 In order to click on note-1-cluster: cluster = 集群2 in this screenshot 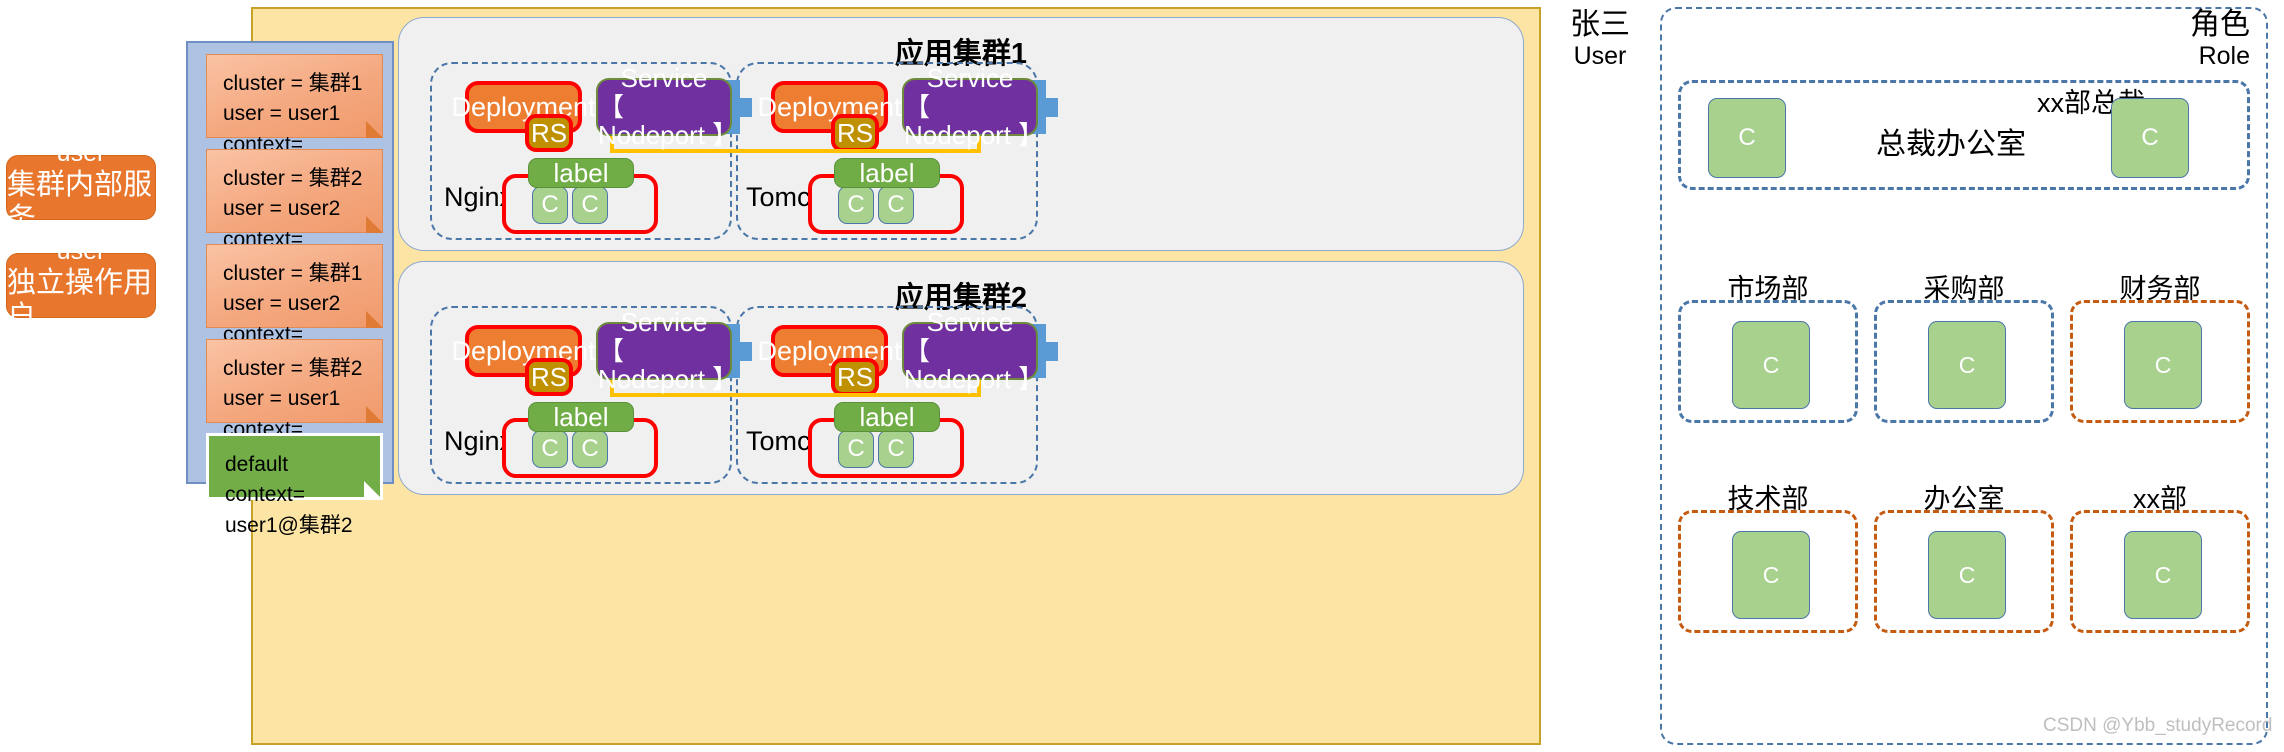, I will do `click(293, 178)`.